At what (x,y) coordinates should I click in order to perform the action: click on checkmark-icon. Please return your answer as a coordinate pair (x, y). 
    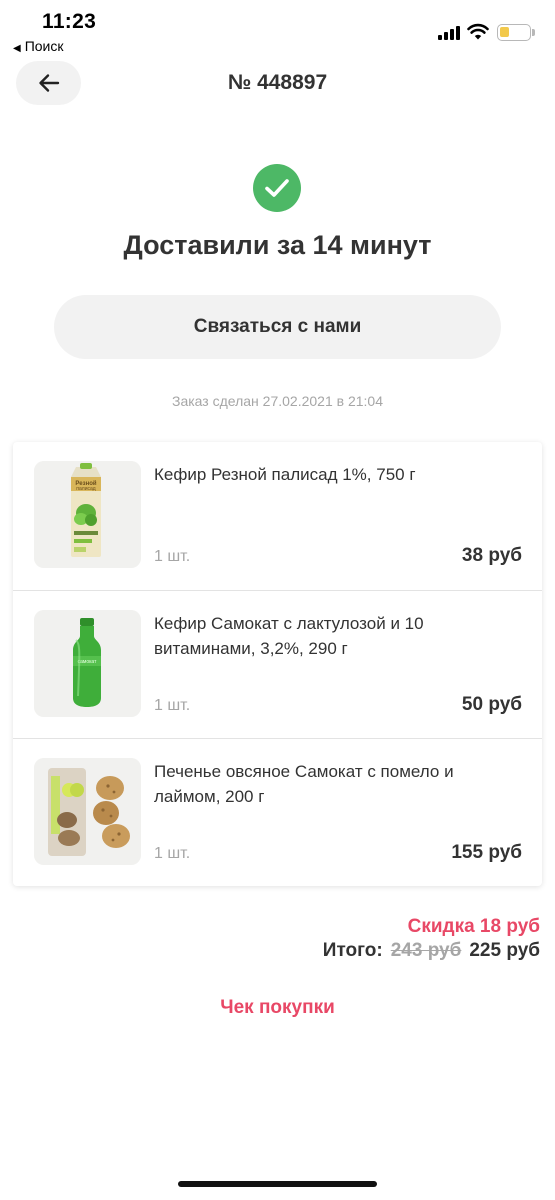
    Looking at the image, I should click on (277, 188).